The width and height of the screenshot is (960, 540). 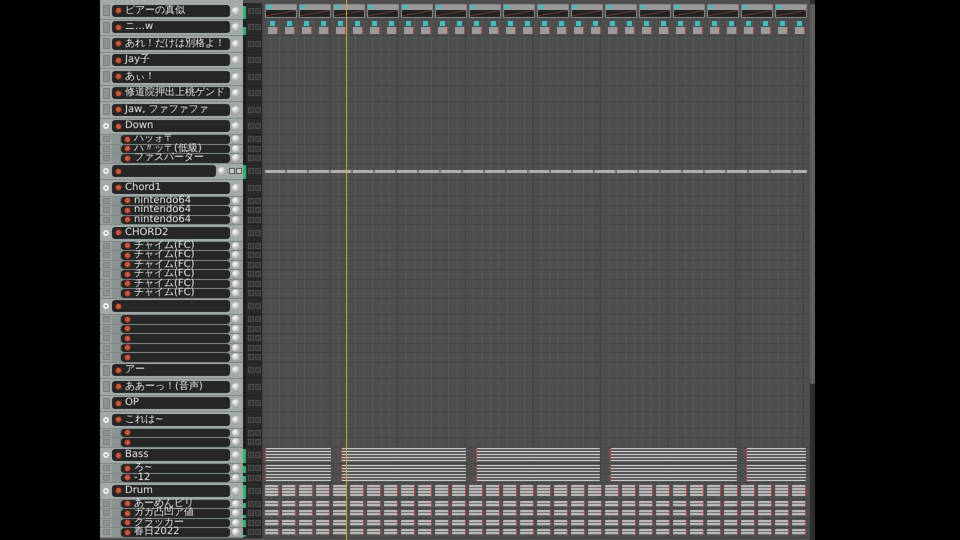 What do you see at coordinates (171, 370) in the screenshot?
I see `track-name-field: アー` at bounding box center [171, 370].